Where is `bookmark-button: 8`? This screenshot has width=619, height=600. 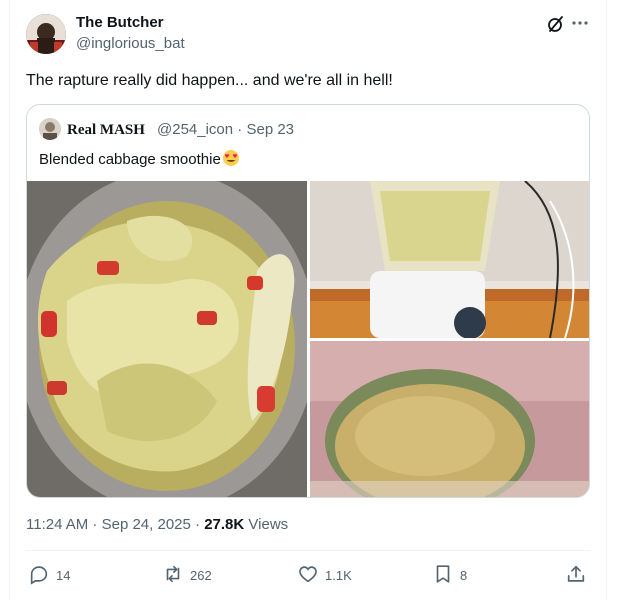
bookmark-button: 8 is located at coordinates (449, 575).